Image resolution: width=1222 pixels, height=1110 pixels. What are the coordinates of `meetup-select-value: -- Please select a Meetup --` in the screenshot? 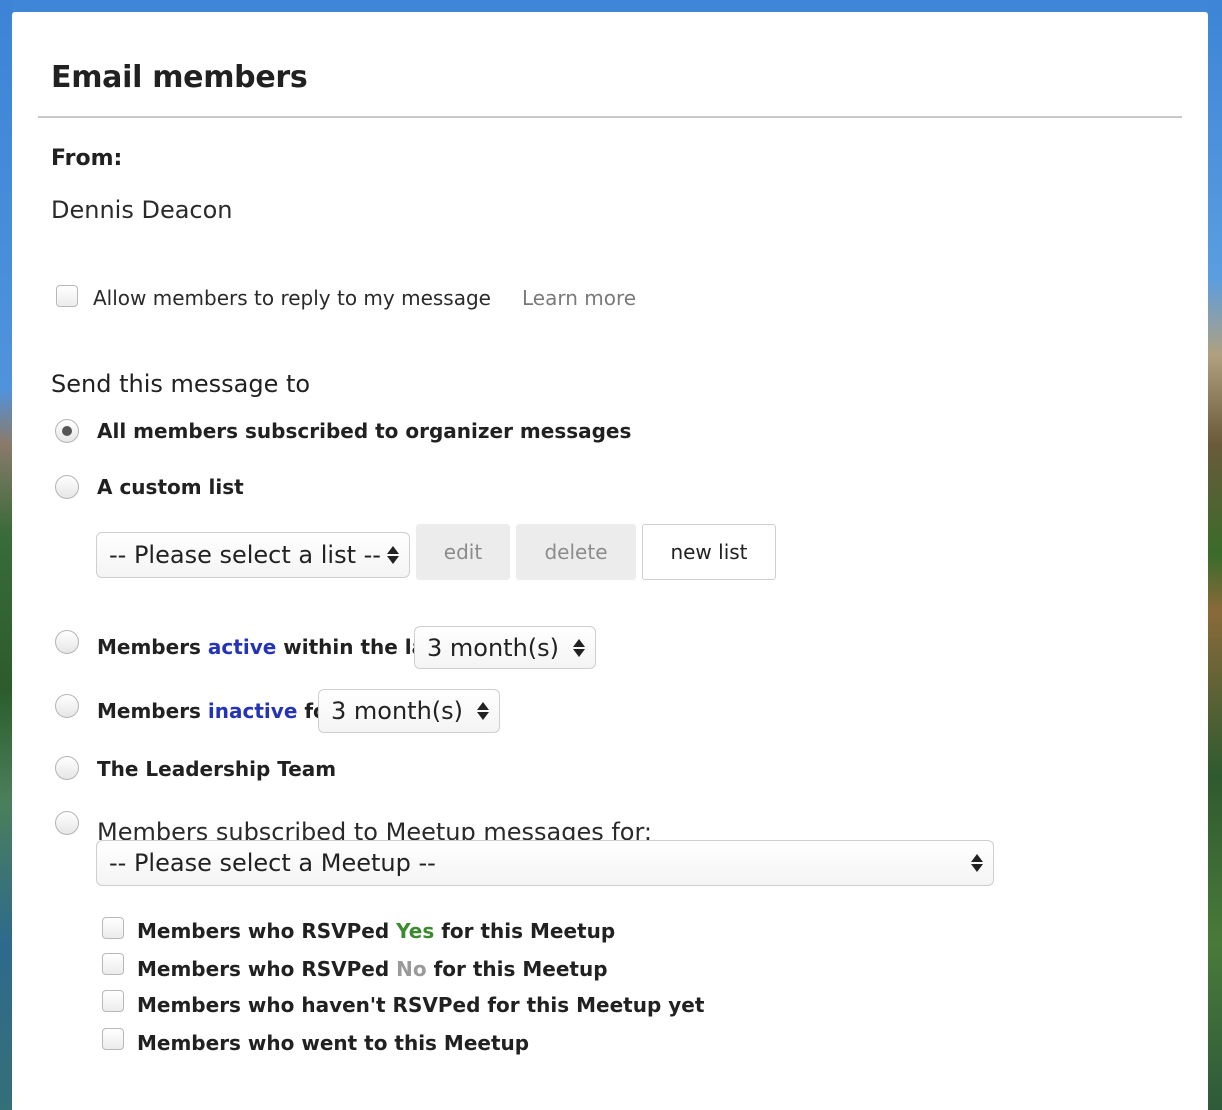 It's located at (272, 863).